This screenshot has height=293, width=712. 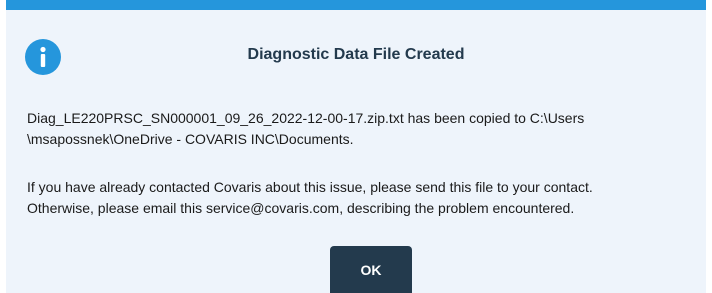 I want to click on dialog-top-bar, so click(x=356, y=5).